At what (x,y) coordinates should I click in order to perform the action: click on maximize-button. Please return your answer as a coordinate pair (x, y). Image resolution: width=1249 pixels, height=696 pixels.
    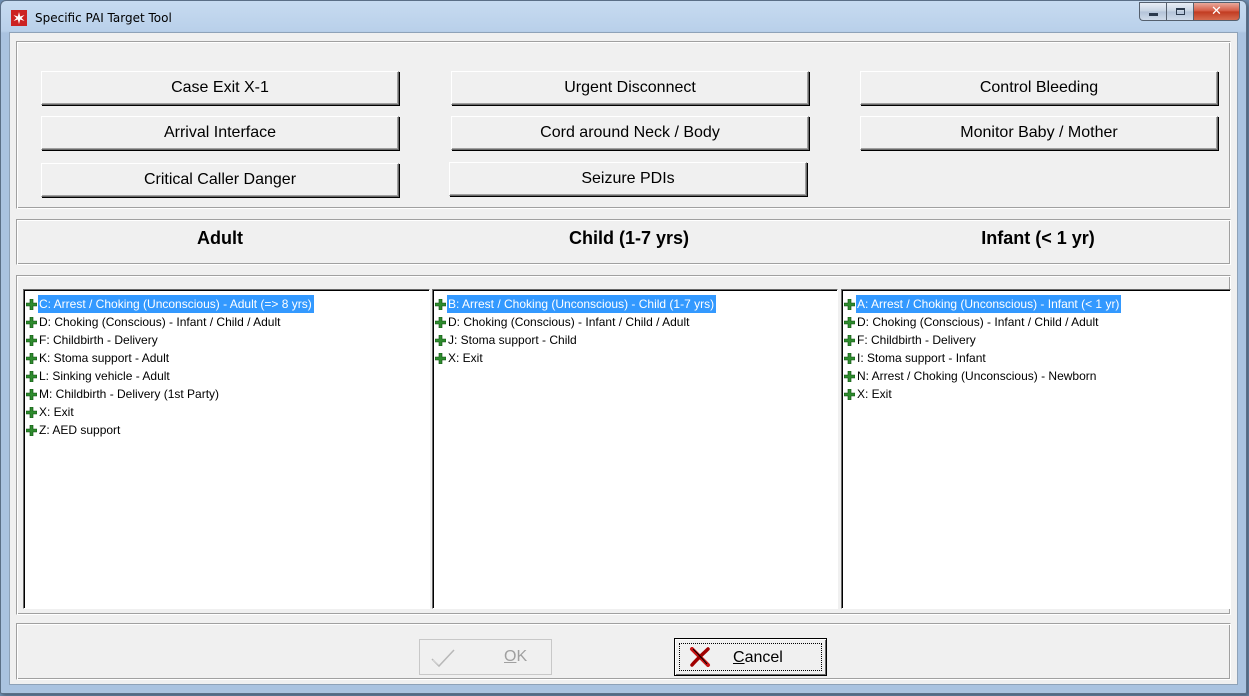
    Looking at the image, I should click on (1179, 11).